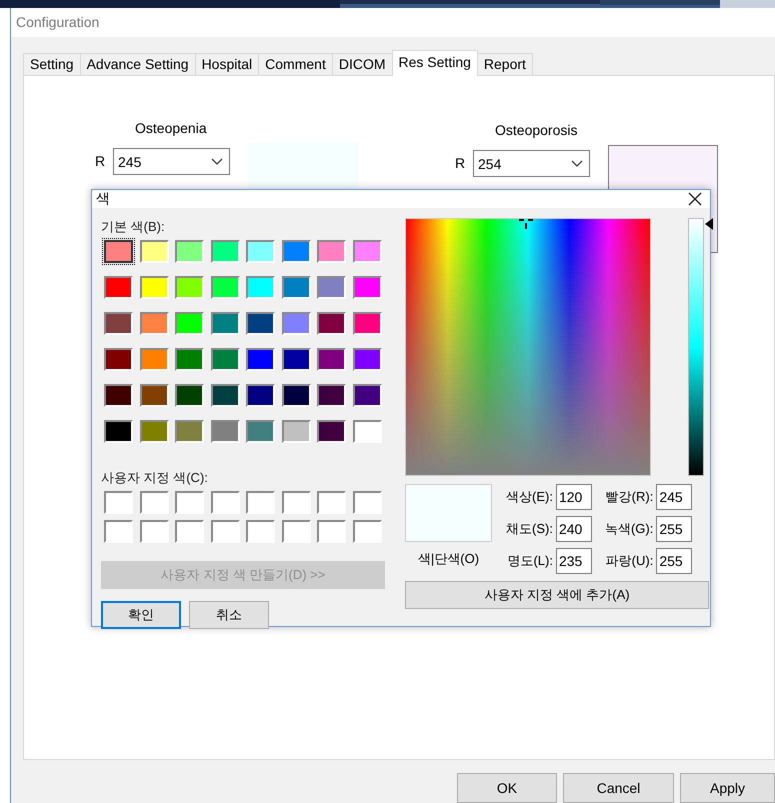 The image size is (775, 803). What do you see at coordinates (227, 64) in the screenshot?
I see `tab: Hospital` at bounding box center [227, 64].